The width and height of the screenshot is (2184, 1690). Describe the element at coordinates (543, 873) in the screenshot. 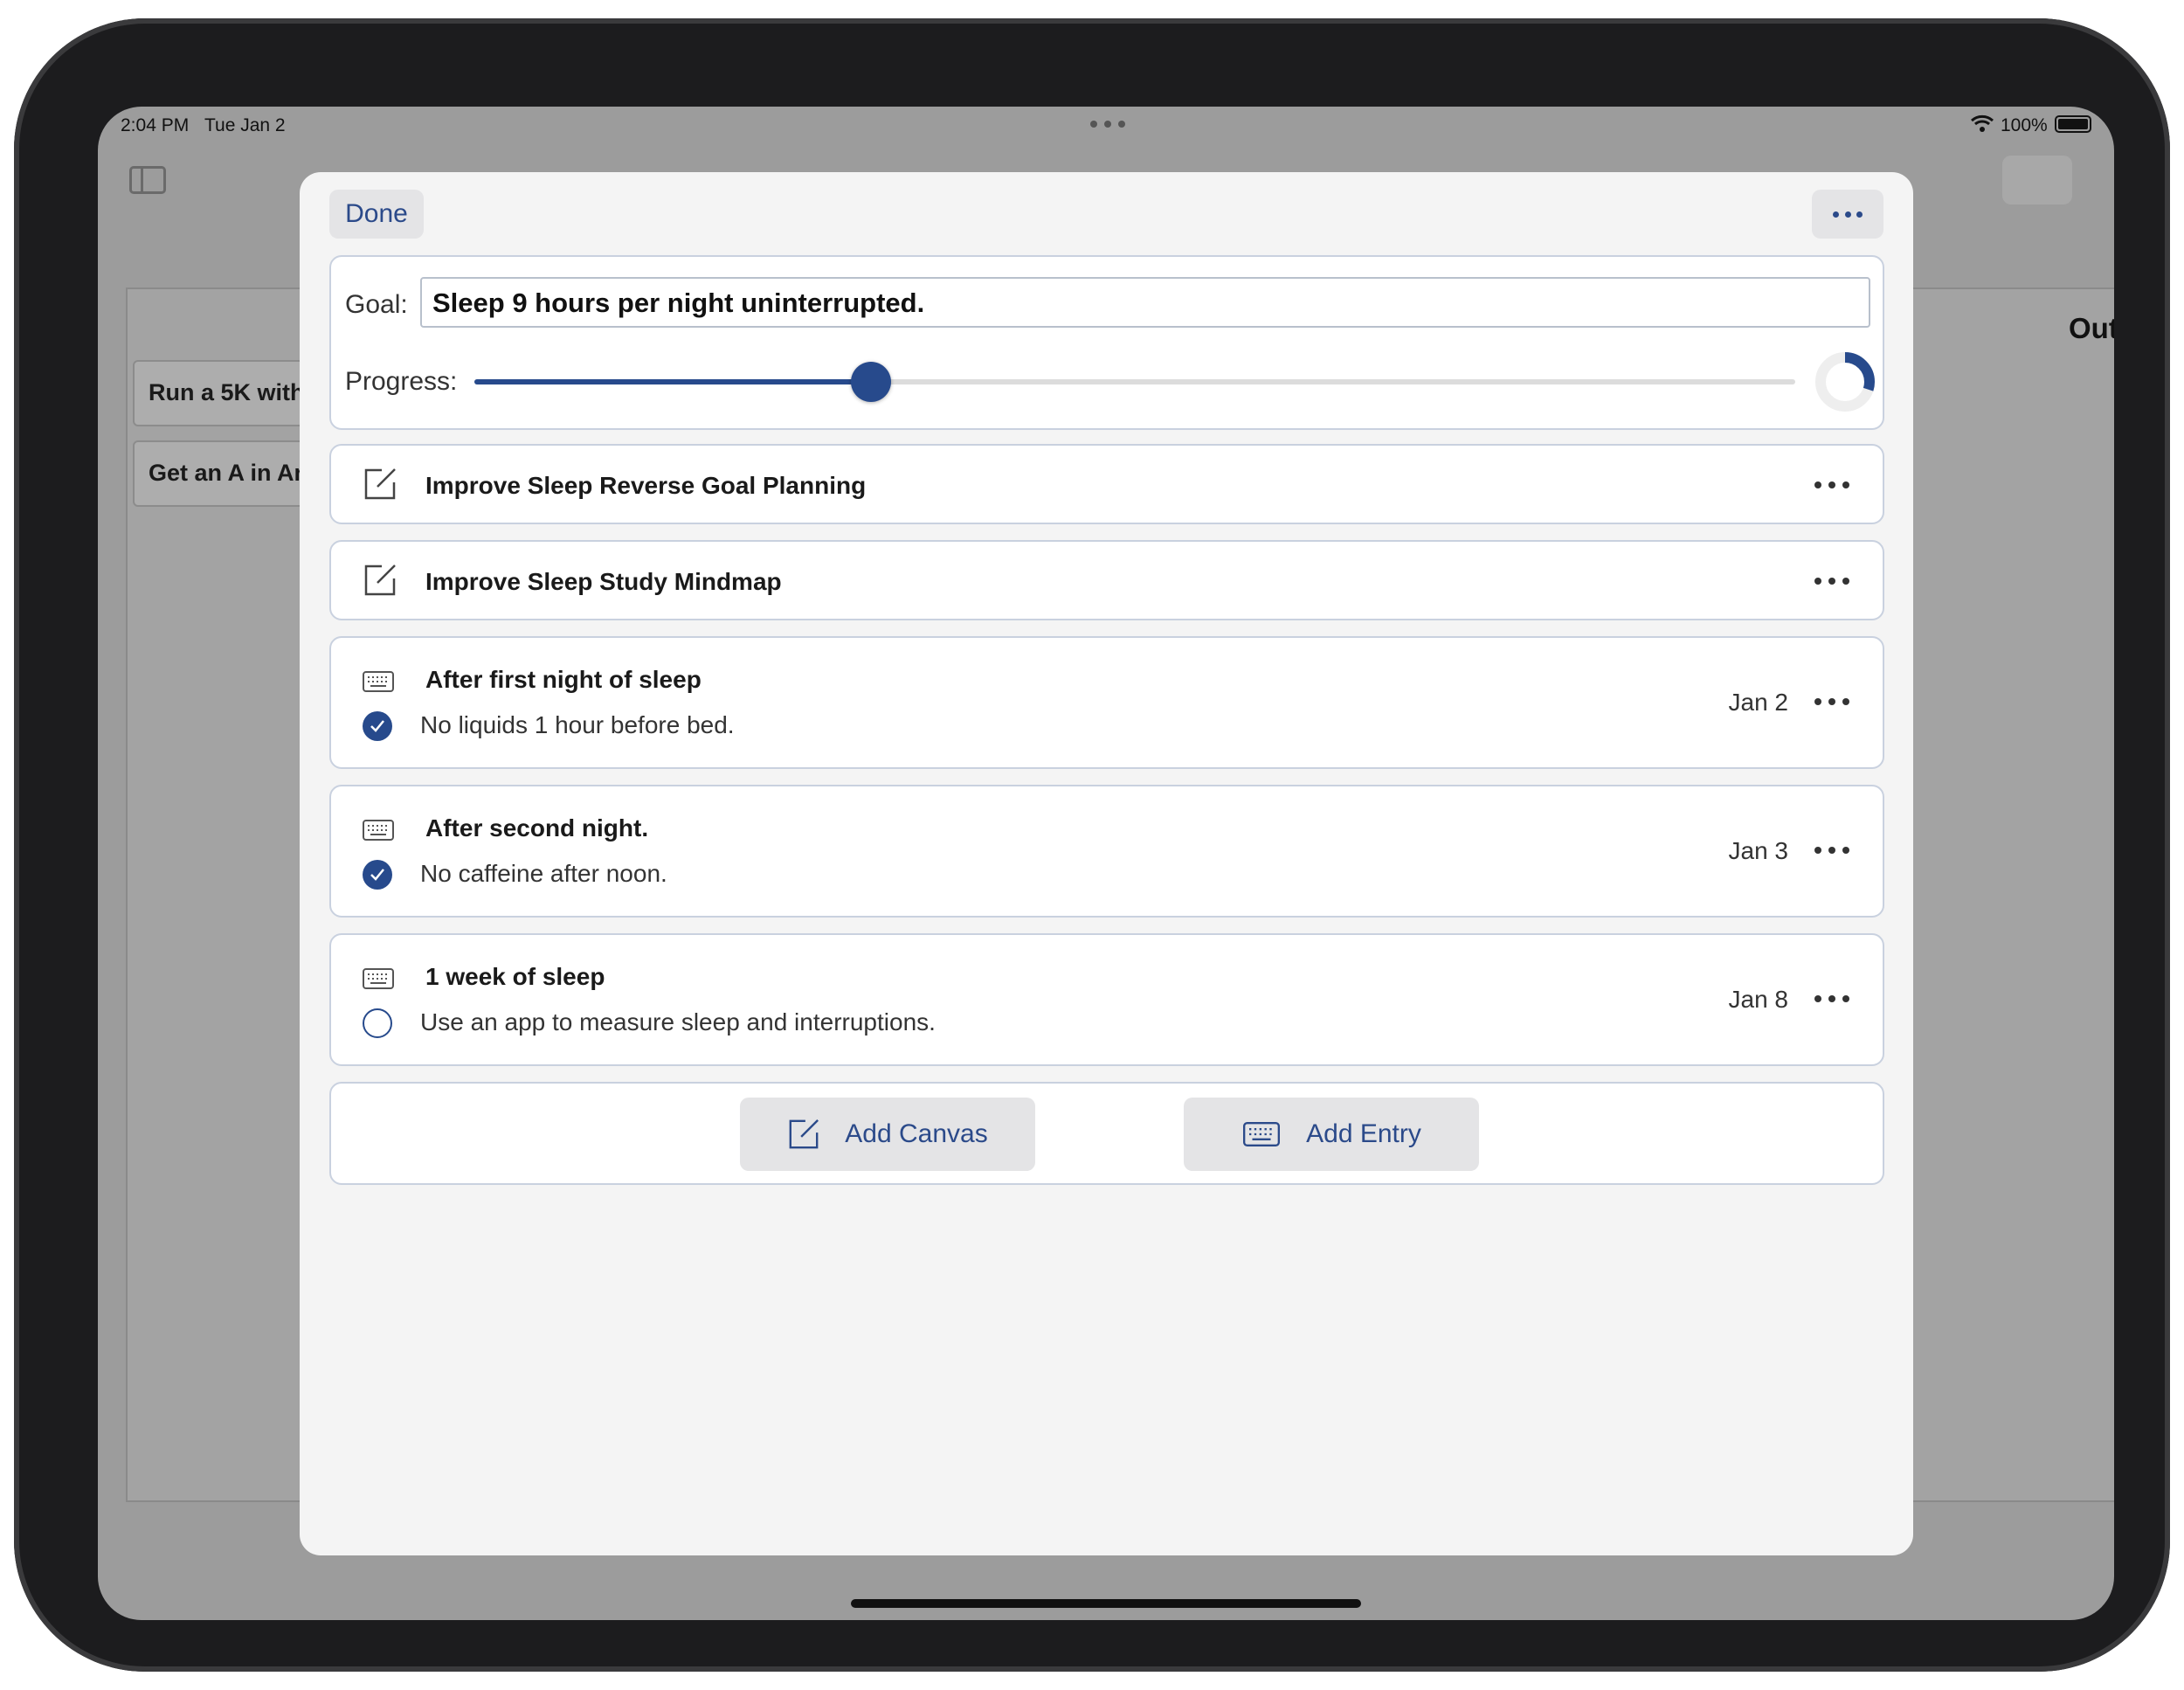

I see `entry-note: No caffeine after noon.` at that location.